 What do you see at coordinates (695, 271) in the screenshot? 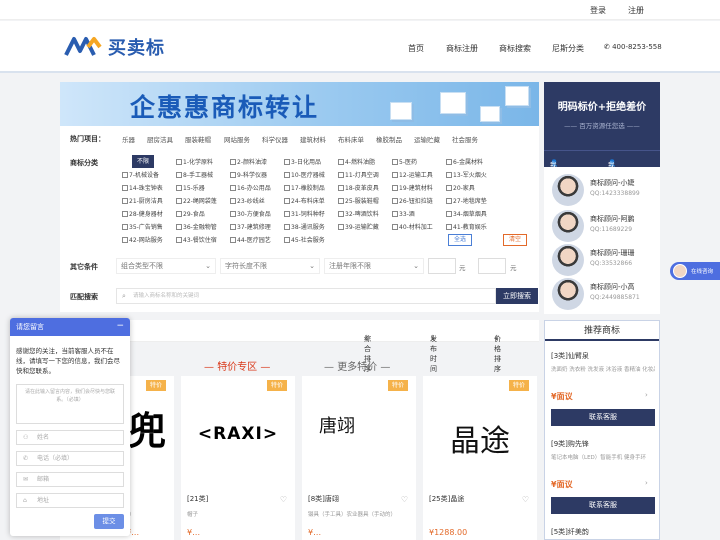
I see `online-consult-button: 在线咨询` at bounding box center [695, 271].